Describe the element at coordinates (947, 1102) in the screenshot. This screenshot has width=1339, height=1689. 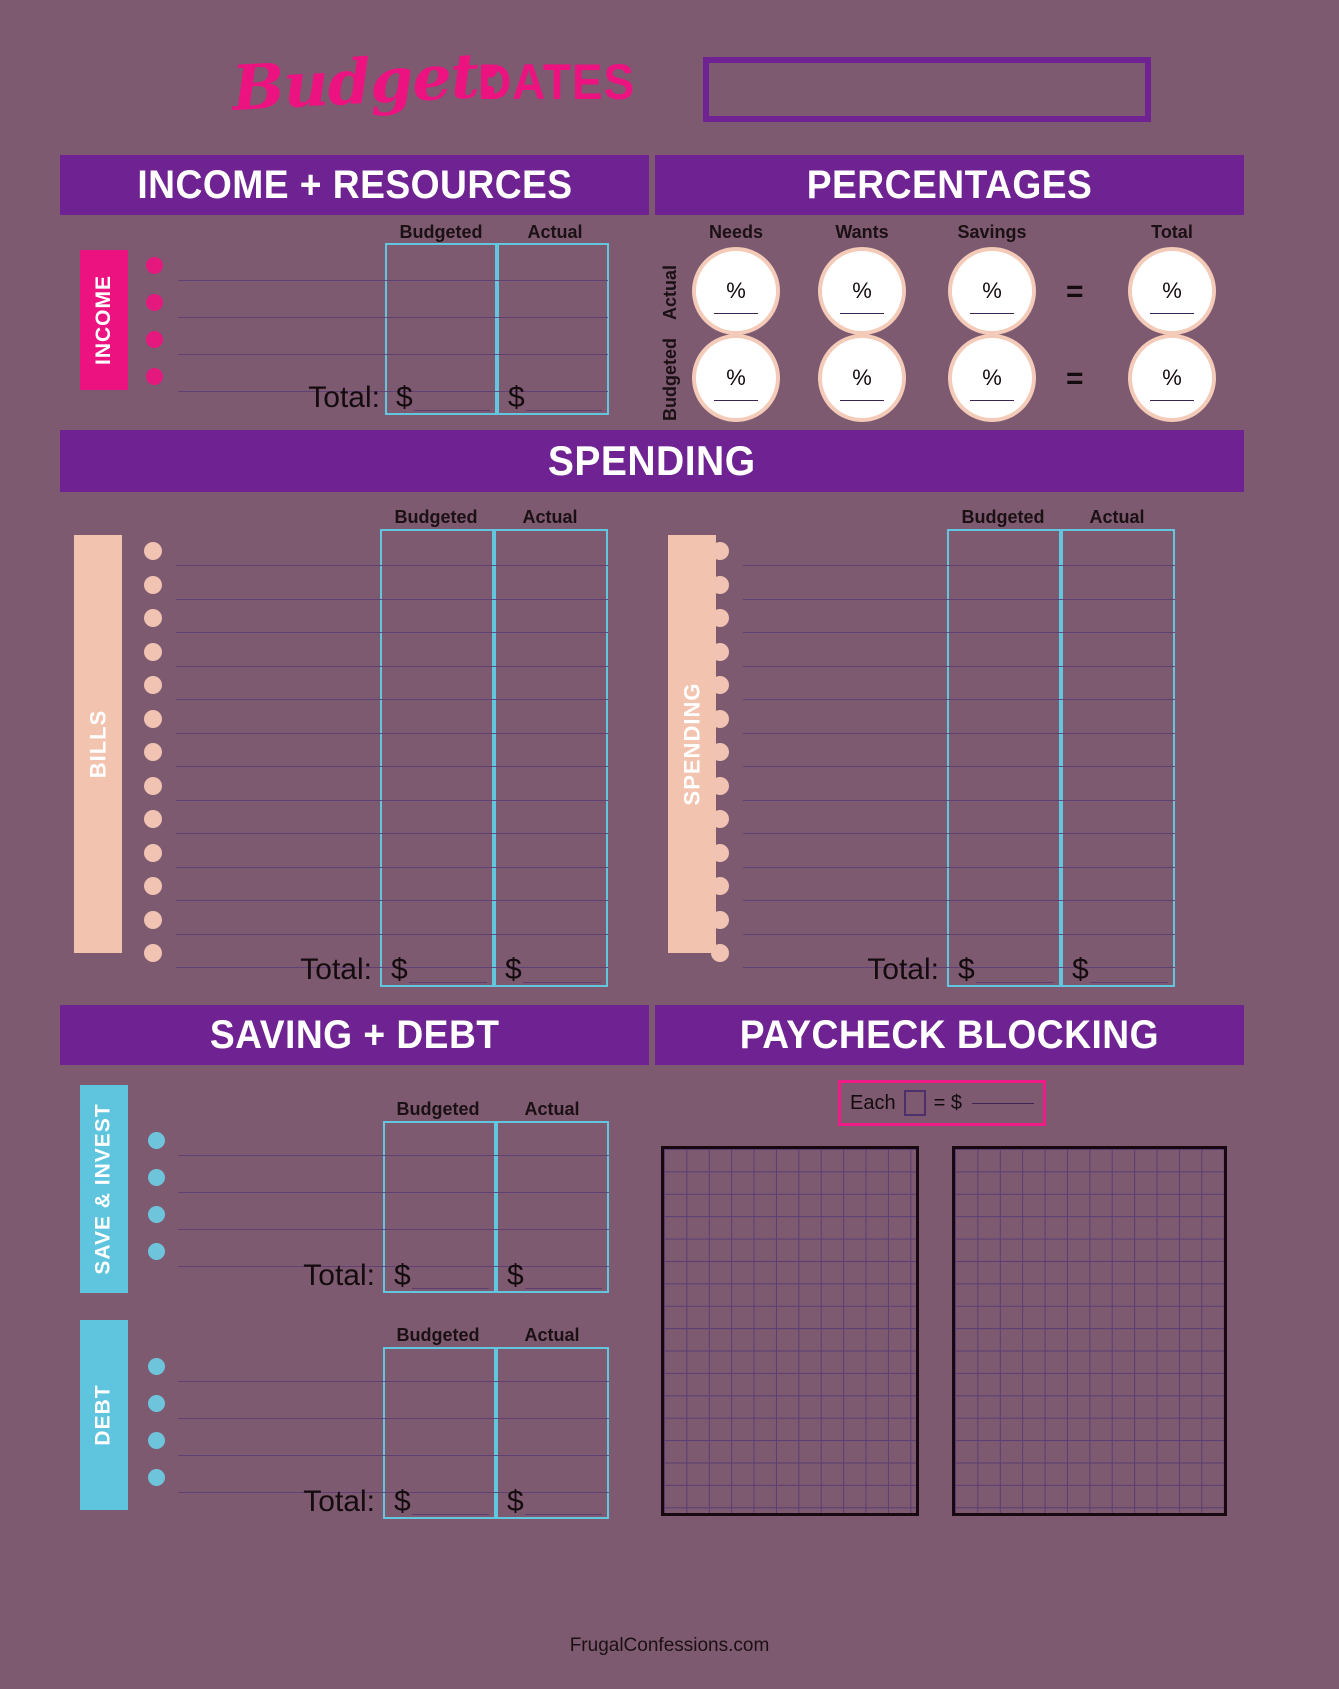
I see `legend-equals-label: = $` at that location.